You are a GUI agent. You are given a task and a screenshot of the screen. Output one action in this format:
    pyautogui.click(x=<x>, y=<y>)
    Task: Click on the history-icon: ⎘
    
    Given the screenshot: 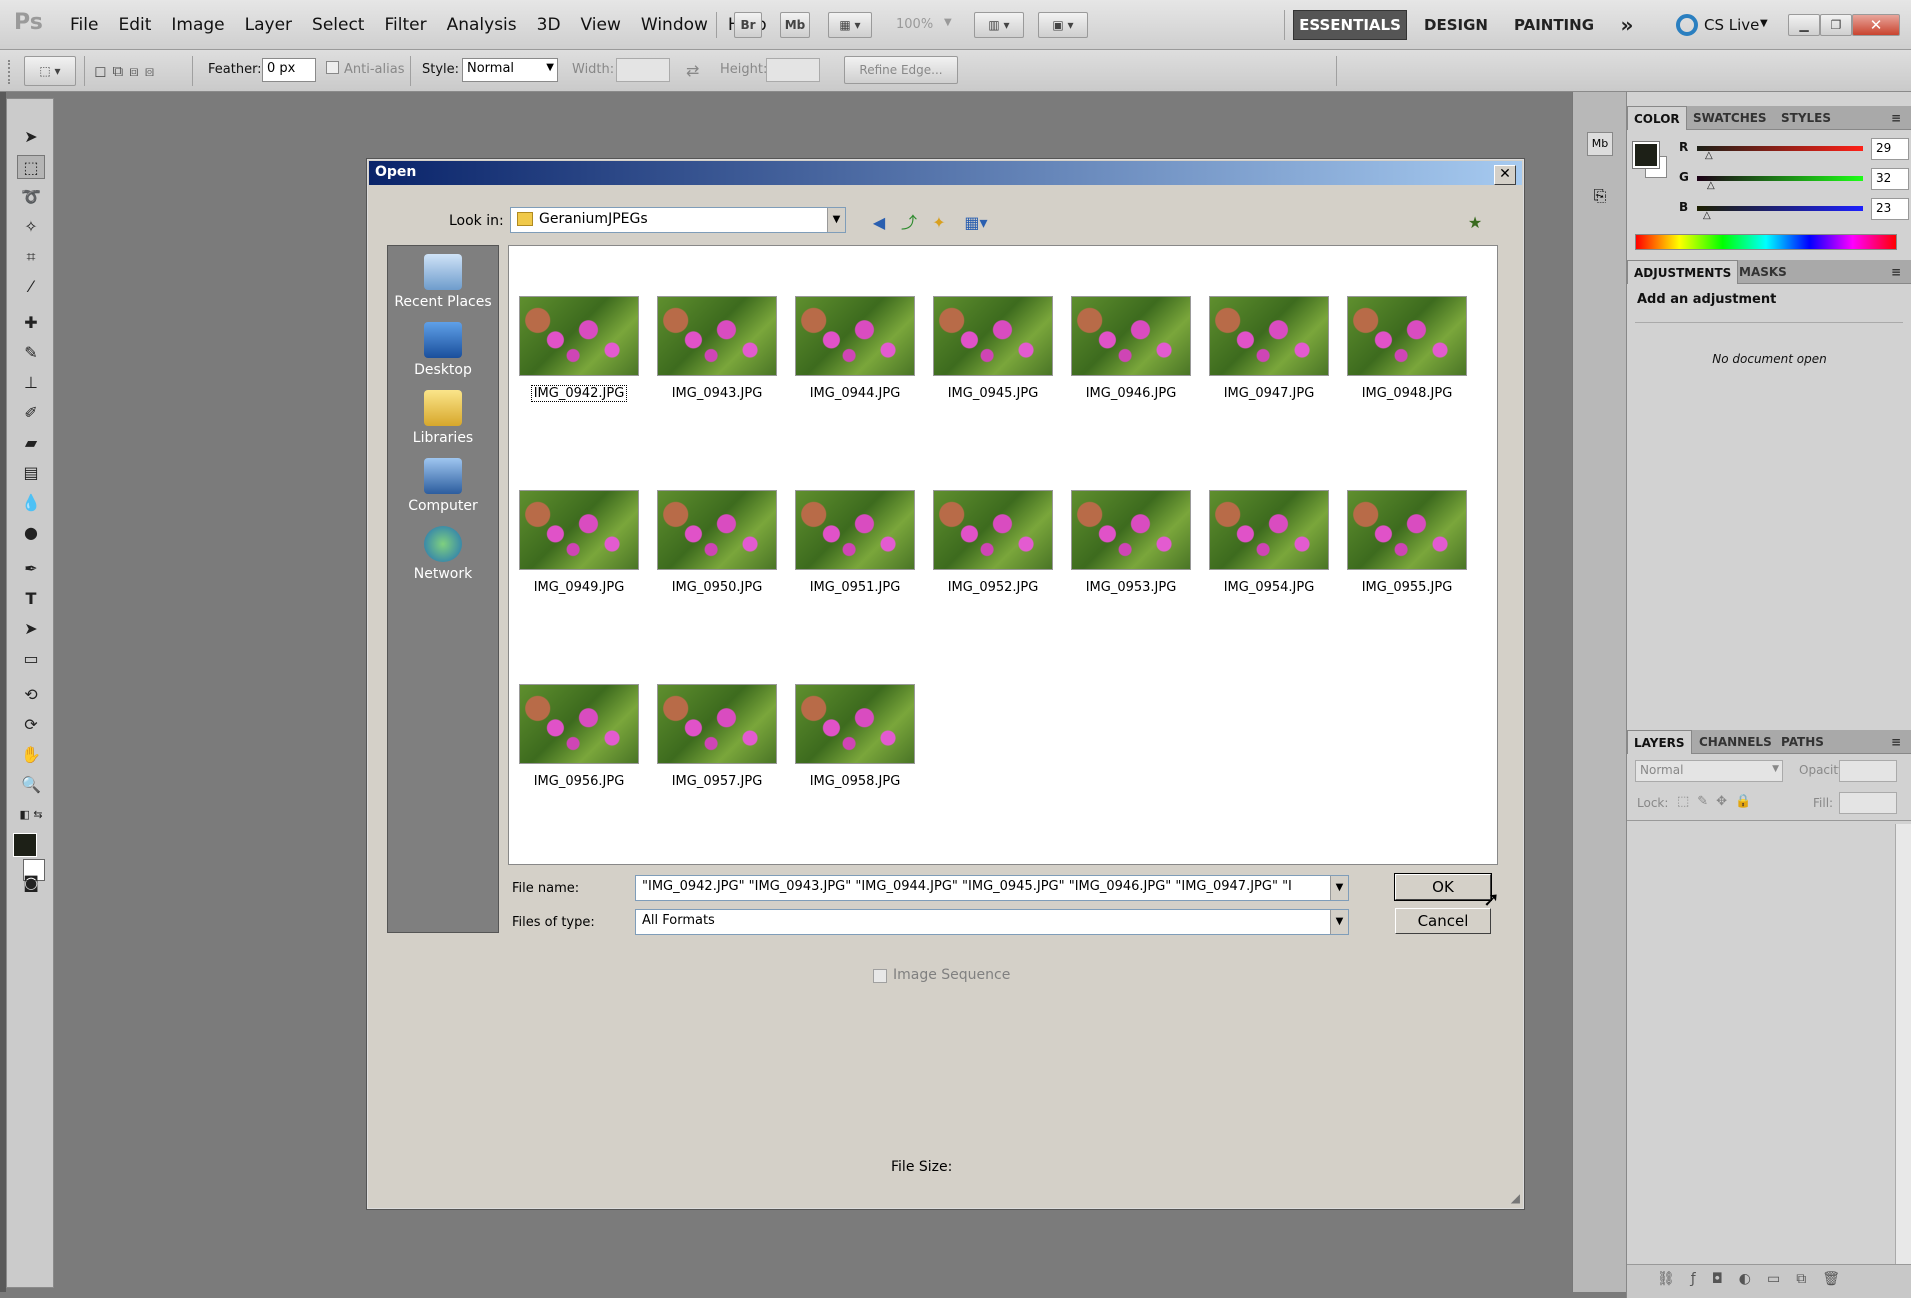 What is the action you would take?
    pyautogui.click(x=1600, y=199)
    